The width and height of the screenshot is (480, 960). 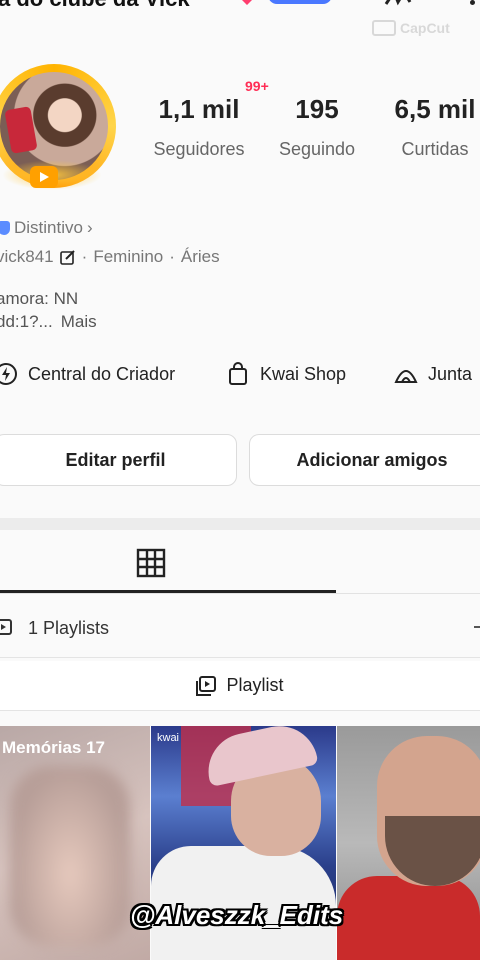 I want to click on notification-badge: 99+, so click(x=257, y=86).